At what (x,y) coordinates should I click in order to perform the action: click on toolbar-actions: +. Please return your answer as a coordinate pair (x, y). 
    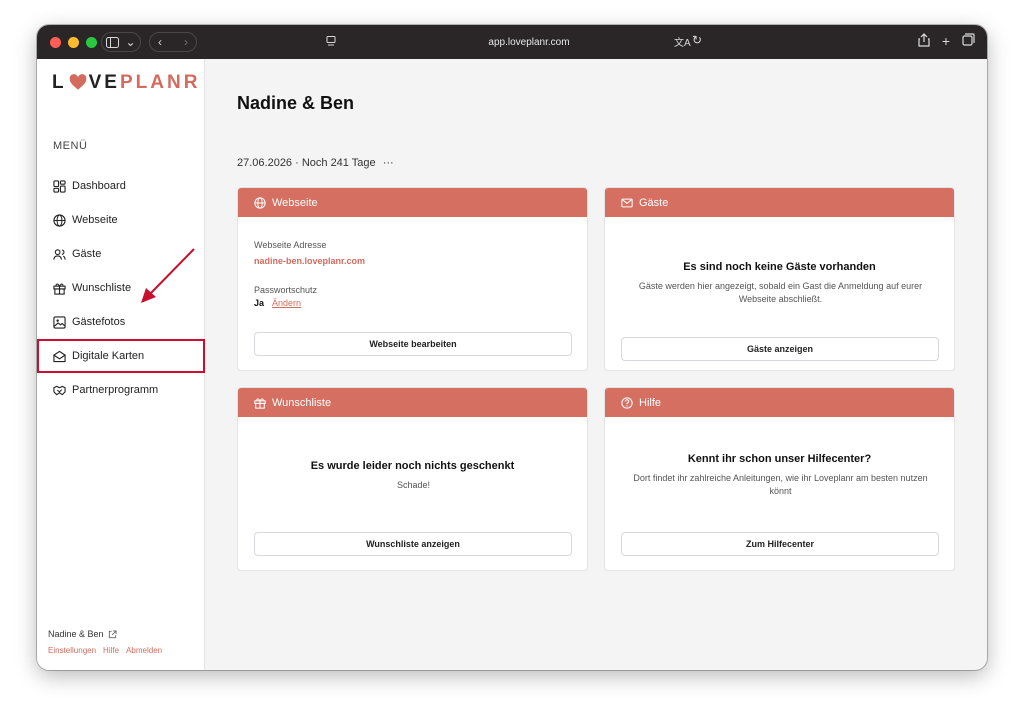
    Looking at the image, I should click on (946, 41).